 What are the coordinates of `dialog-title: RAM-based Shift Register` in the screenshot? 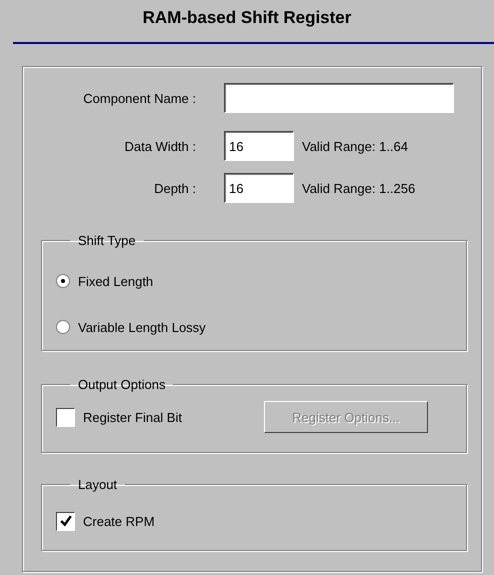 It's located at (247, 18).